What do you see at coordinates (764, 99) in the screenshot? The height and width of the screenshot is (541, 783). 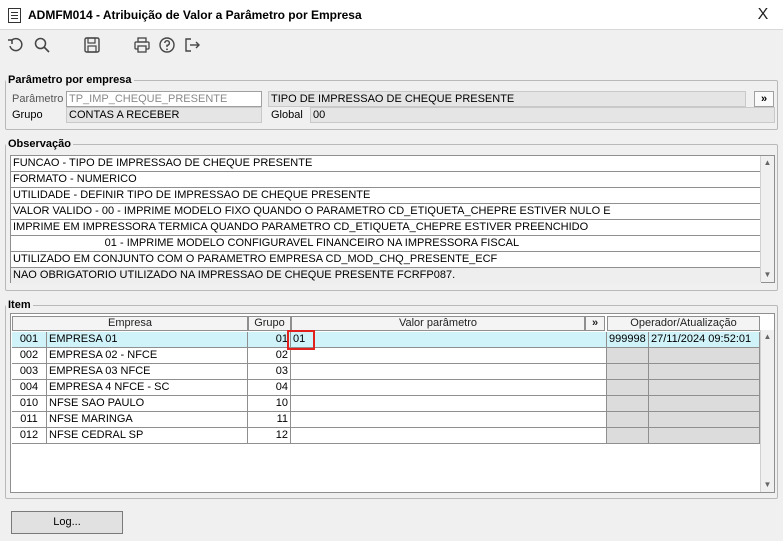 I see `more-button: »` at bounding box center [764, 99].